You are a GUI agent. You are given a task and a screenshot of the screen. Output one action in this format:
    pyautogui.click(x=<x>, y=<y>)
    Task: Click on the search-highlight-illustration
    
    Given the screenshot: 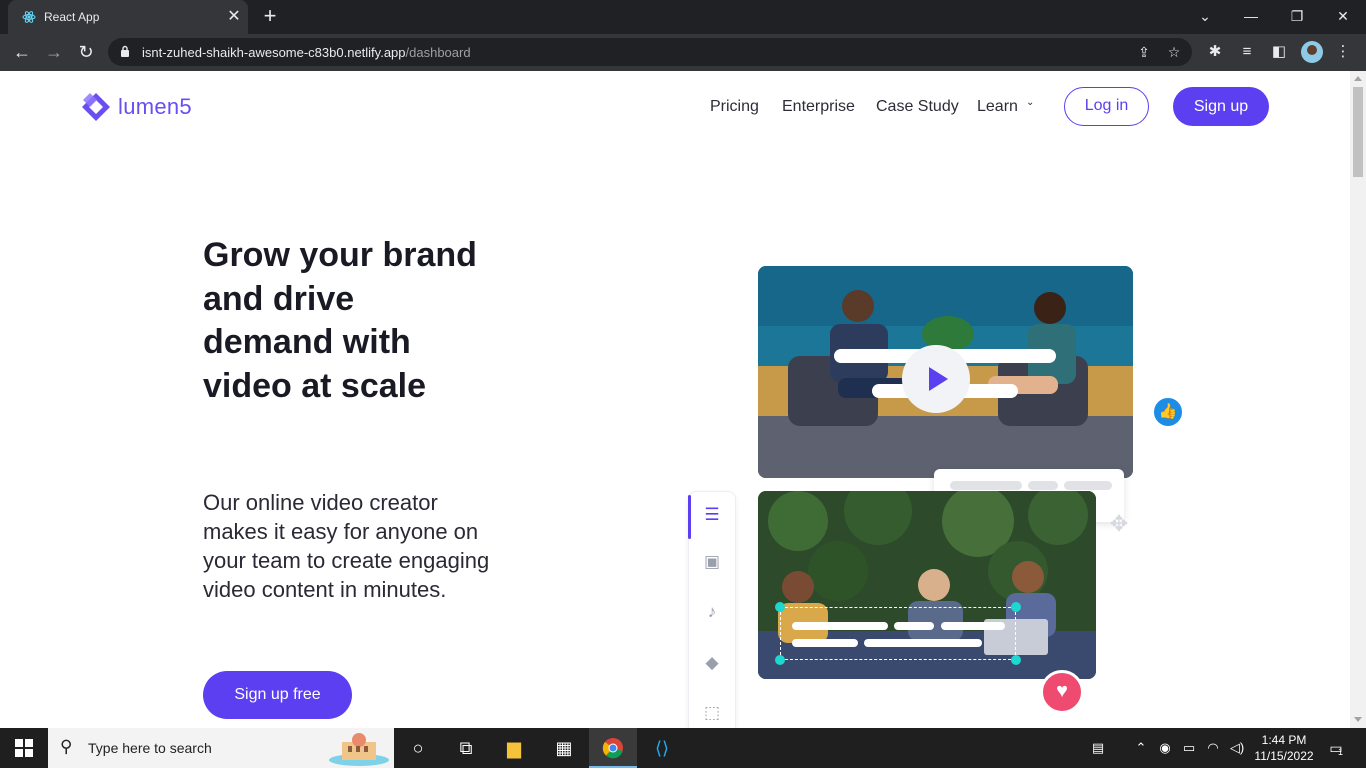 What is the action you would take?
    pyautogui.click(x=359, y=749)
    